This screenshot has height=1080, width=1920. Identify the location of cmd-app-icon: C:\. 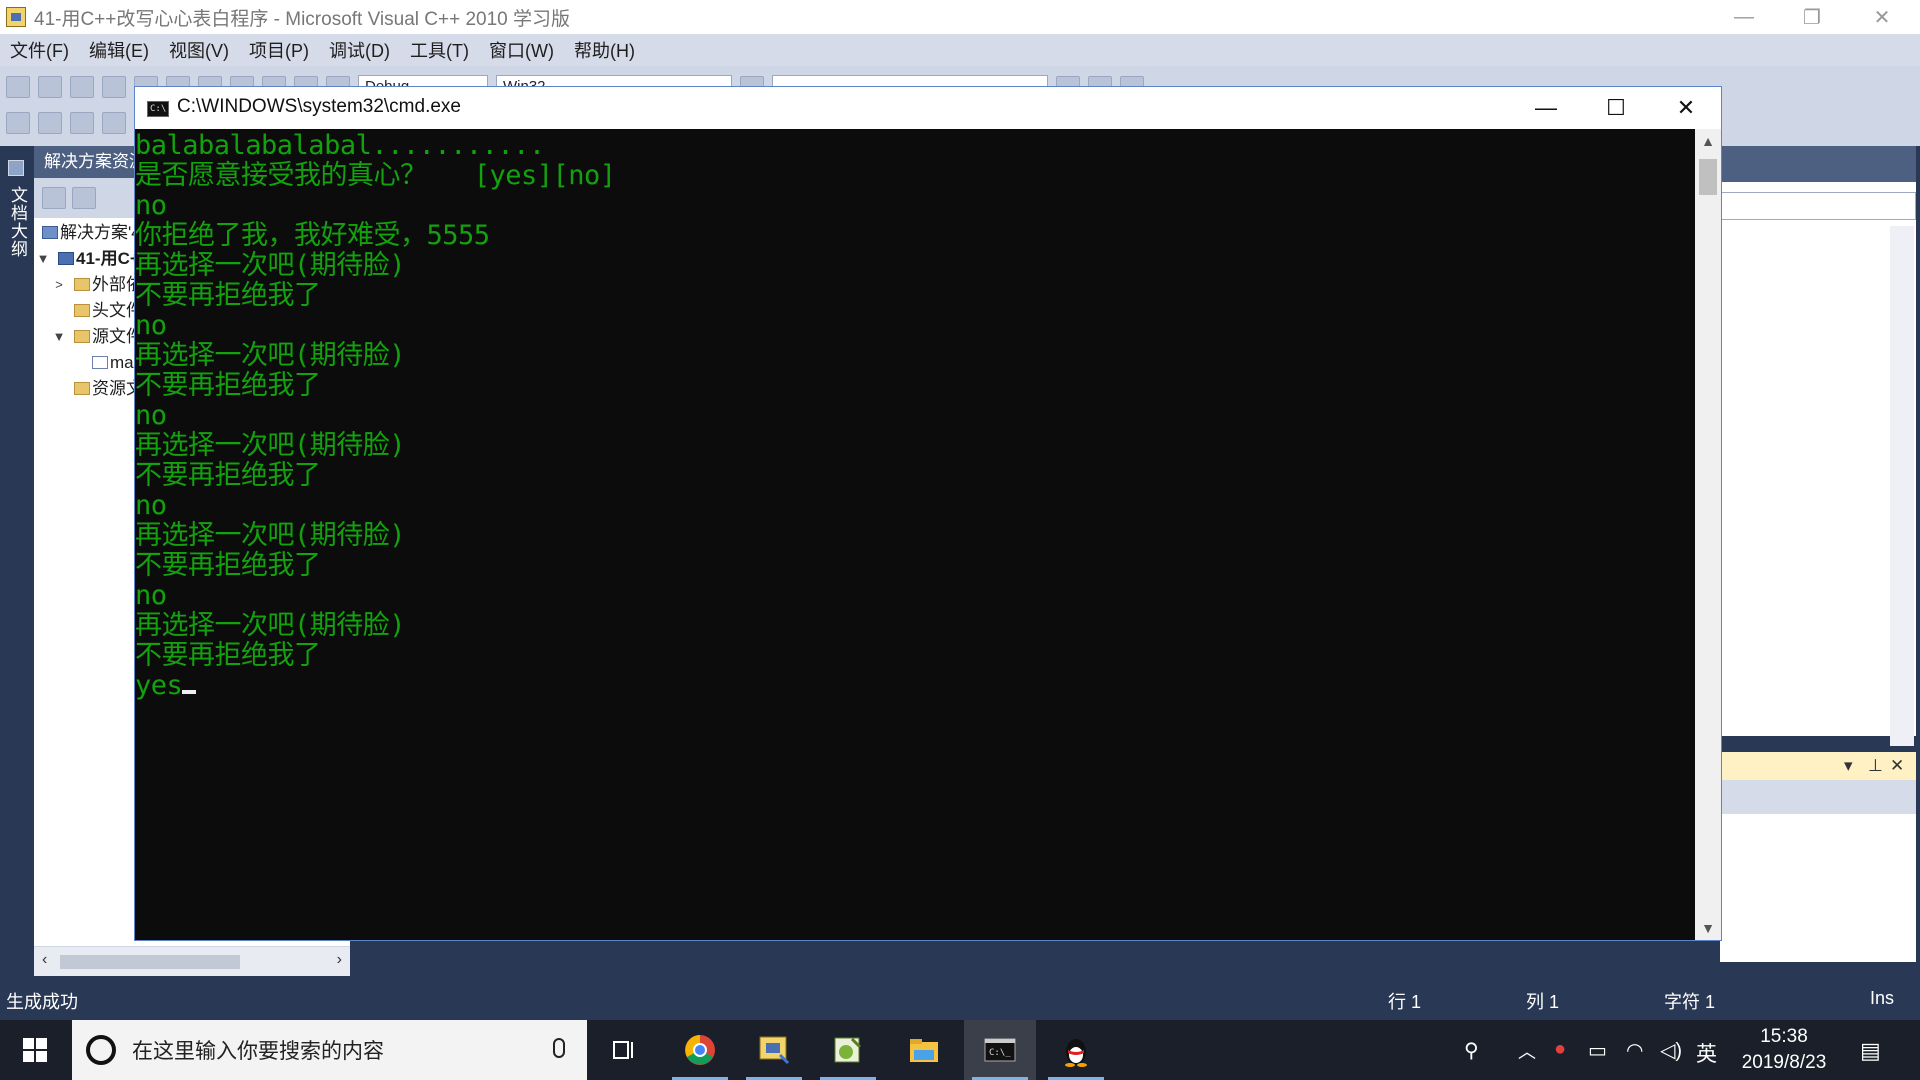
(158, 109).